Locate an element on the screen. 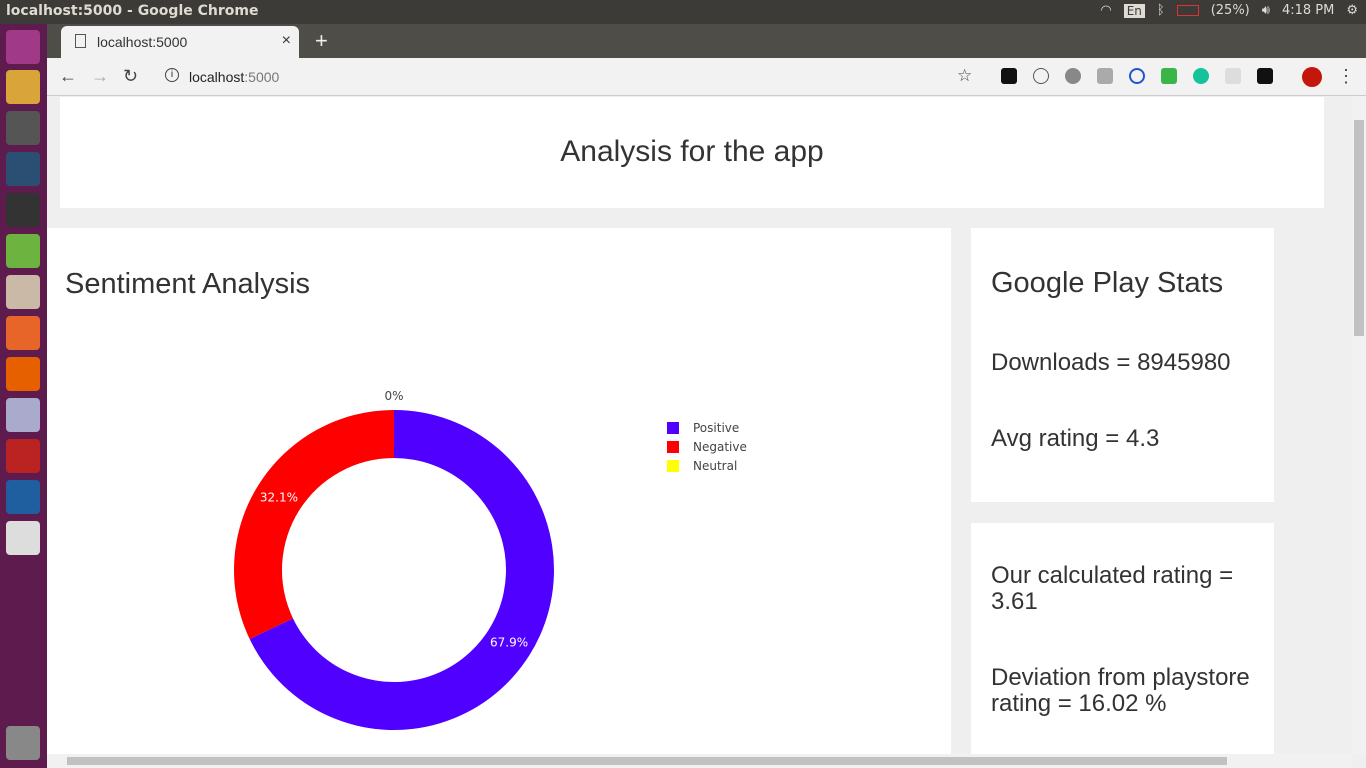 Image resolution: width=1366 pixels, height=768 pixels. pie-slice-negative is located at coordinates (313, 525).